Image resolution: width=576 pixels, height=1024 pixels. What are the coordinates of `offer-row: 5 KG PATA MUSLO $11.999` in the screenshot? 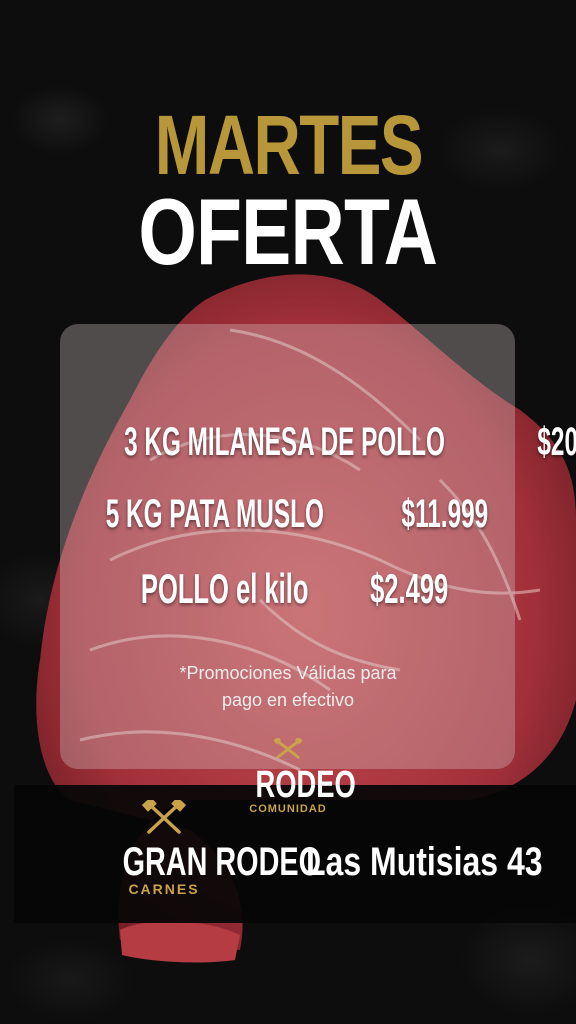 It's located at (288, 514).